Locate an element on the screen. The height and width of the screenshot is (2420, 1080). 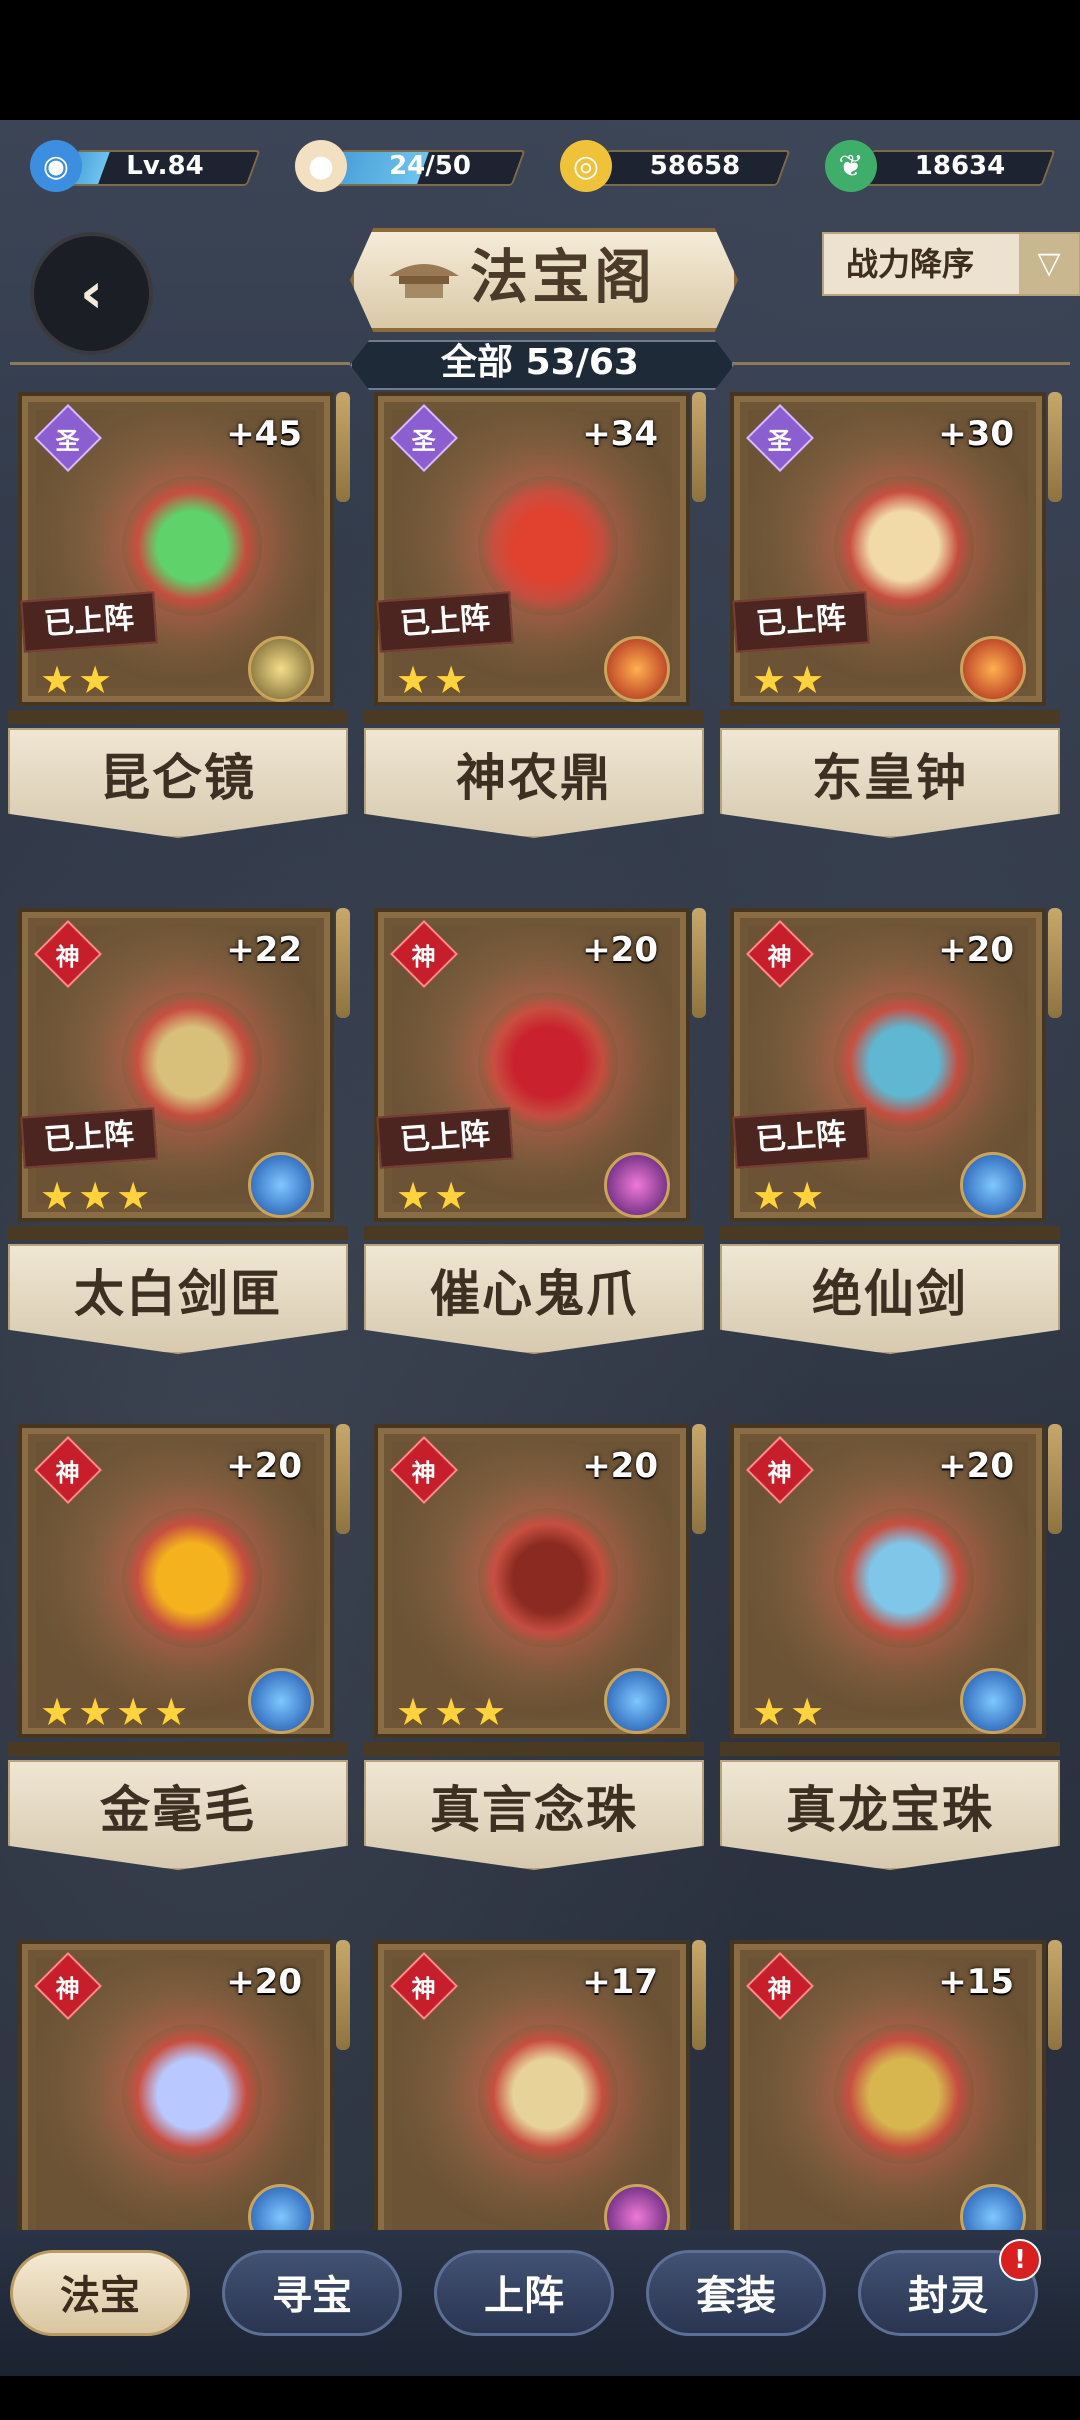
enhance-level: +17 is located at coordinates (620, 1982).